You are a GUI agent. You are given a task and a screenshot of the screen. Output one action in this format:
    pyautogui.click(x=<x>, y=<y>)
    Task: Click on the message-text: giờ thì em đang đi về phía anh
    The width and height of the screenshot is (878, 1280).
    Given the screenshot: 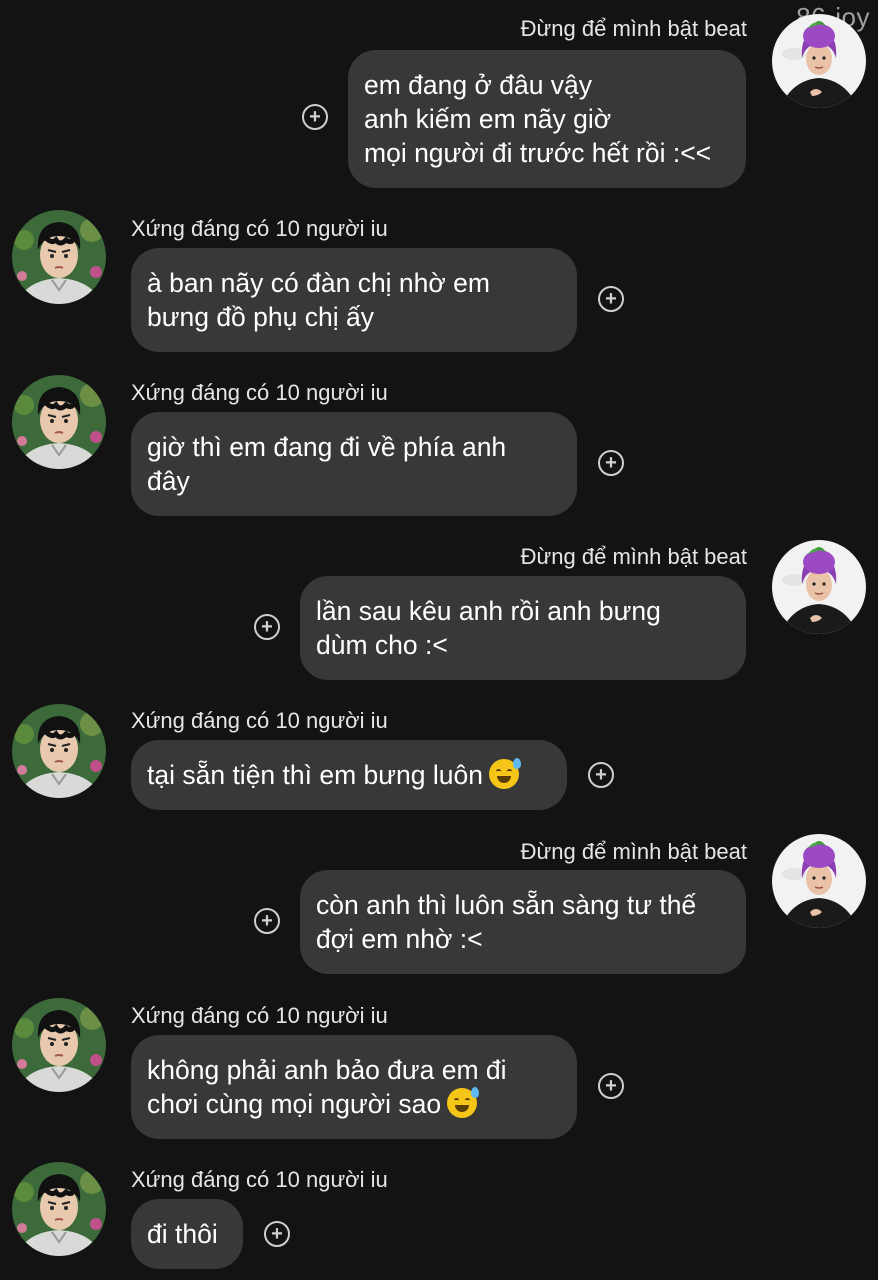 What is the action you would take?
    pyautogui.click(x=327, y=447)
    